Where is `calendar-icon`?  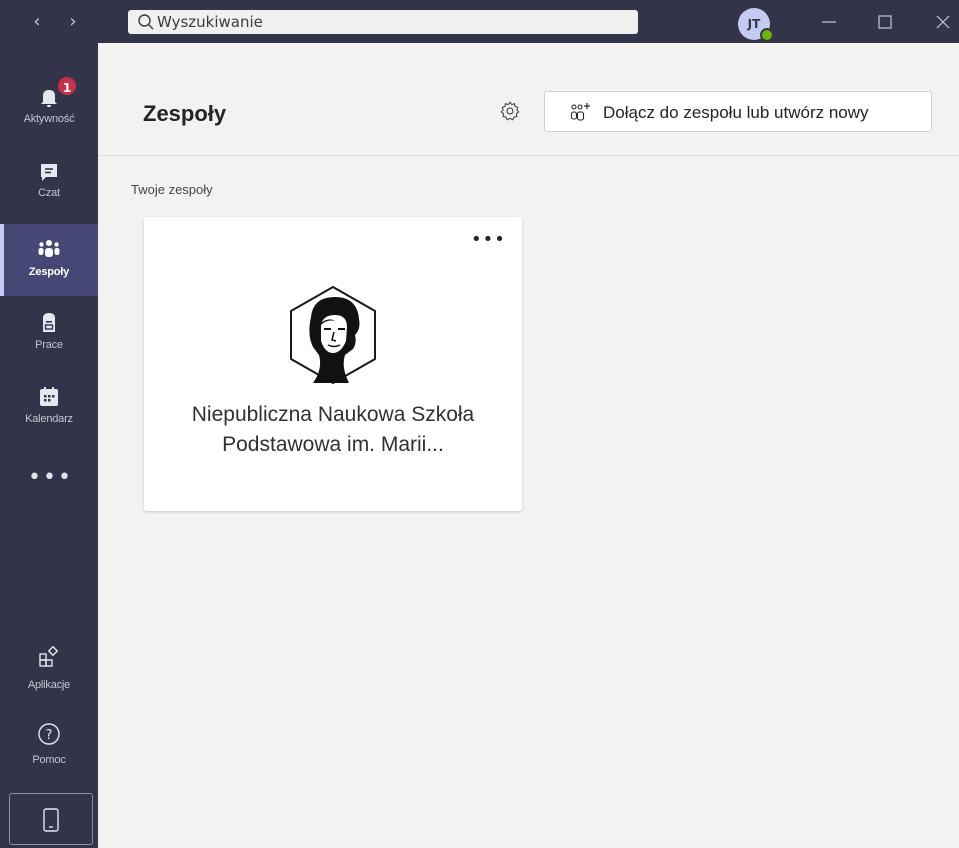
calendar-icon is located at coordinates (49, 396).